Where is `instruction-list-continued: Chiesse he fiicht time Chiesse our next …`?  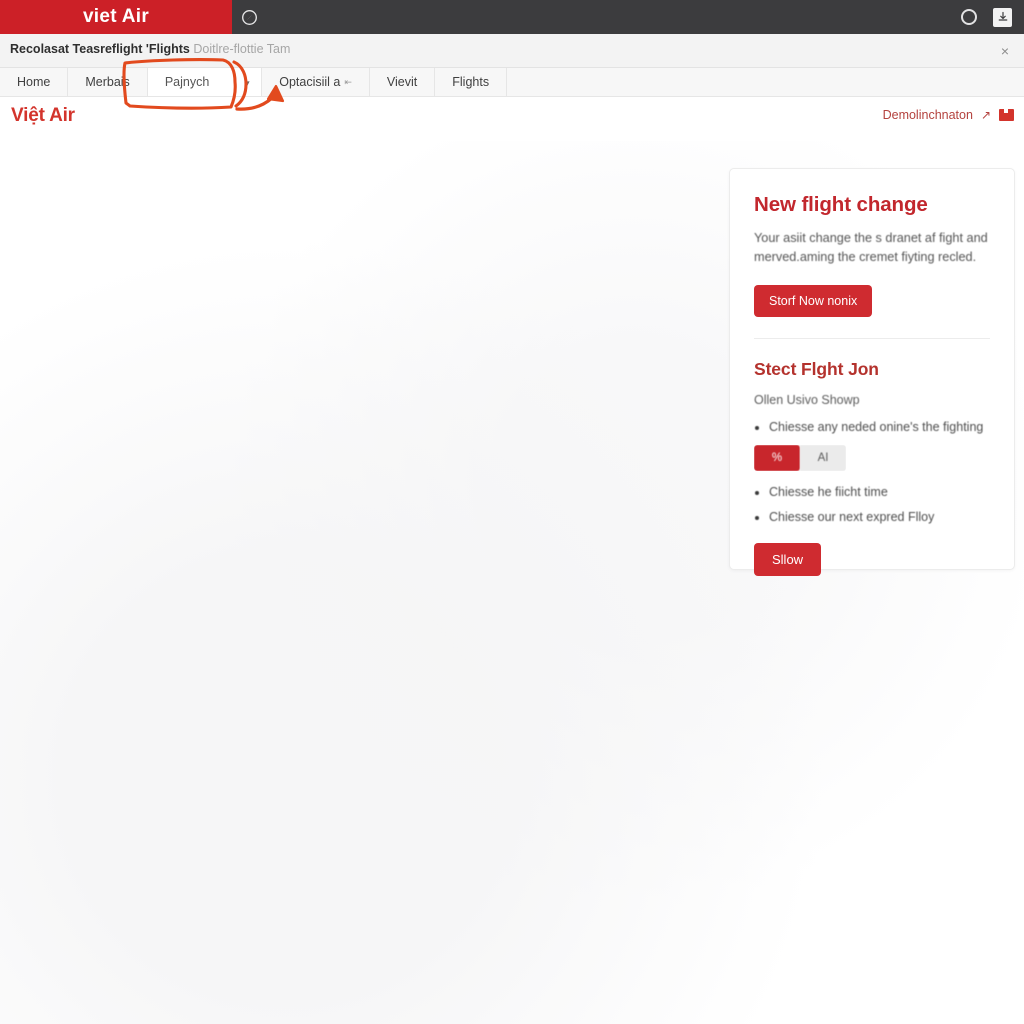
instruction-list-continued: Chiesse he fiicht time Chiesse our next … is located at coordinates (872, 504).